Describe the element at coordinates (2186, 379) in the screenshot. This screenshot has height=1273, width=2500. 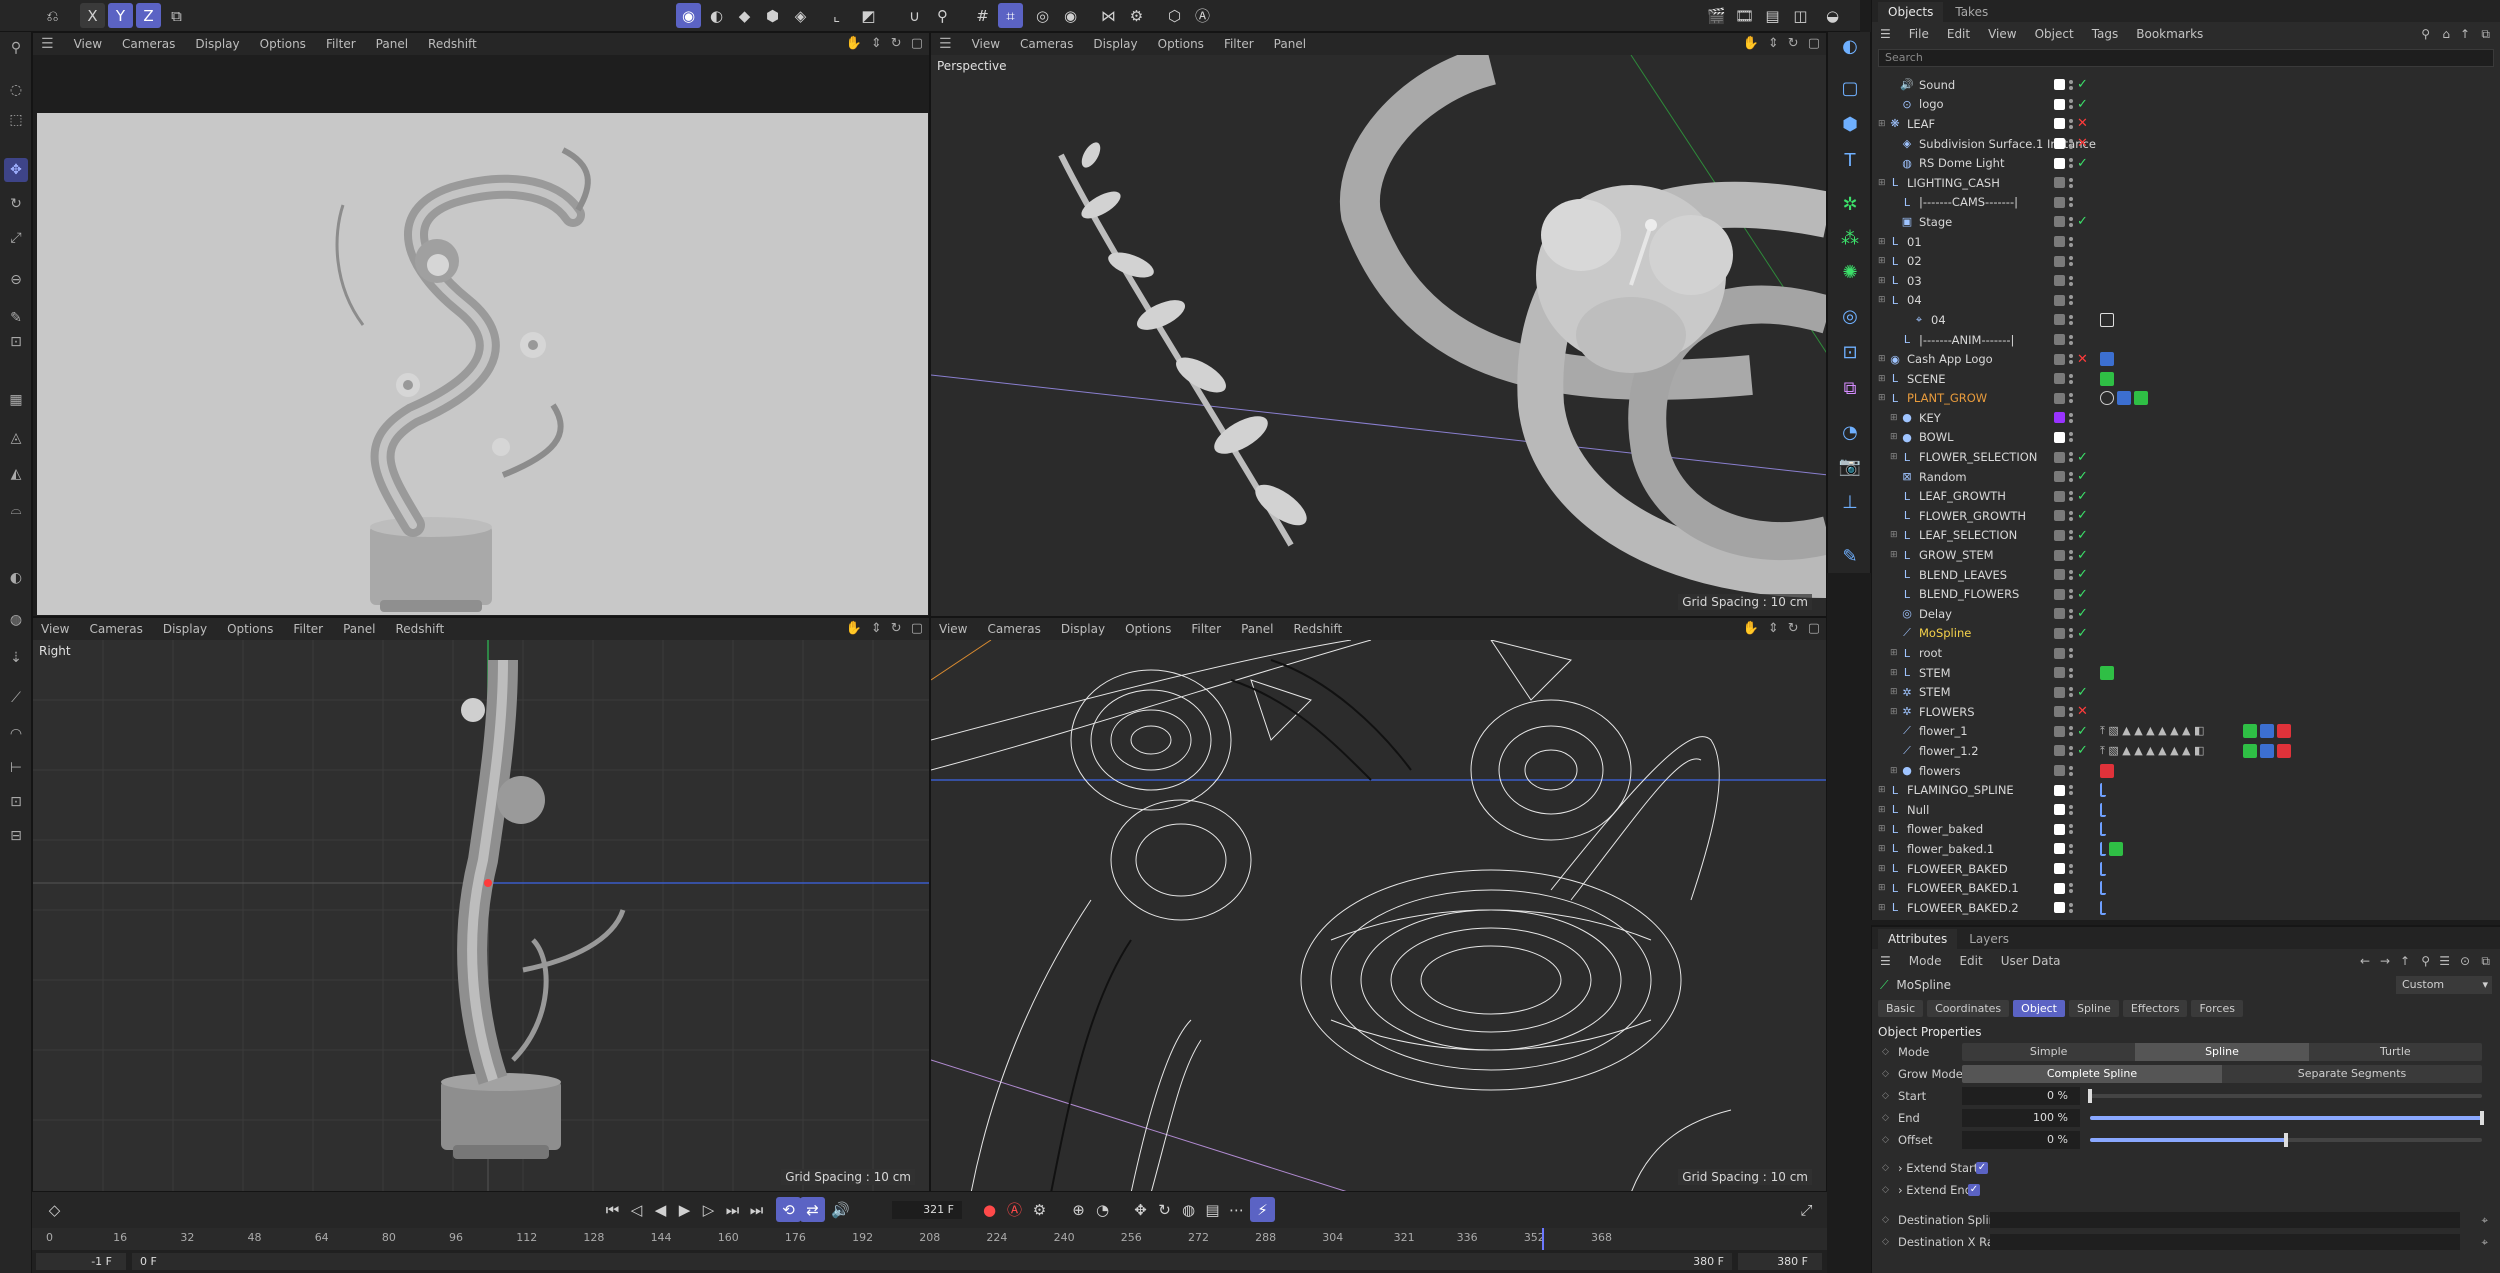
I see `object-row: ⊞ L SCENE` at that location.